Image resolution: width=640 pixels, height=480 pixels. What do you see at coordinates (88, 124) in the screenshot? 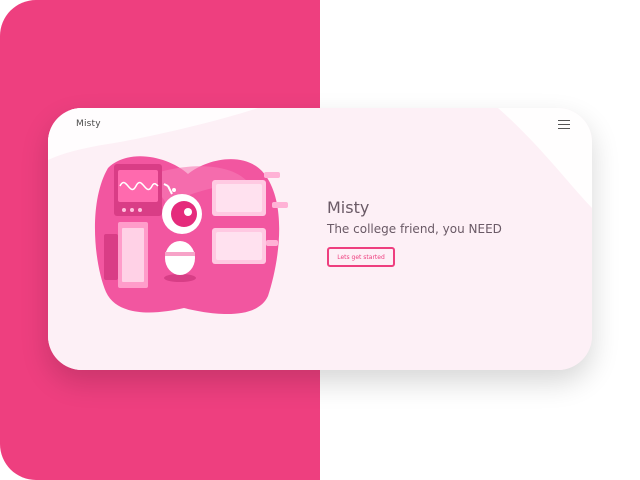
I see `brand-logo-text: Misty` at bounding box center [88, 124].